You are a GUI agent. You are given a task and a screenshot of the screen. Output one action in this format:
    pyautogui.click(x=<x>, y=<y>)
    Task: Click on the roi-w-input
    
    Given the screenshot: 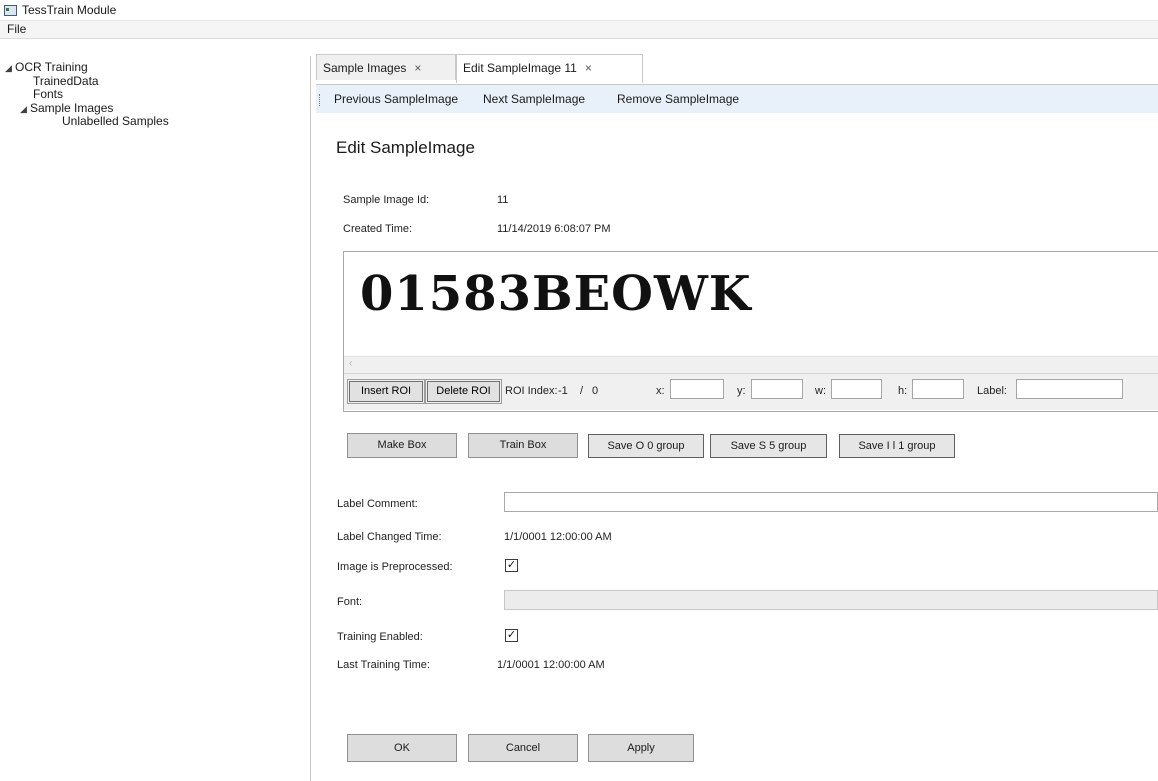 What is the action you would take?
    pyautogui.click(x=856, y=389)
    